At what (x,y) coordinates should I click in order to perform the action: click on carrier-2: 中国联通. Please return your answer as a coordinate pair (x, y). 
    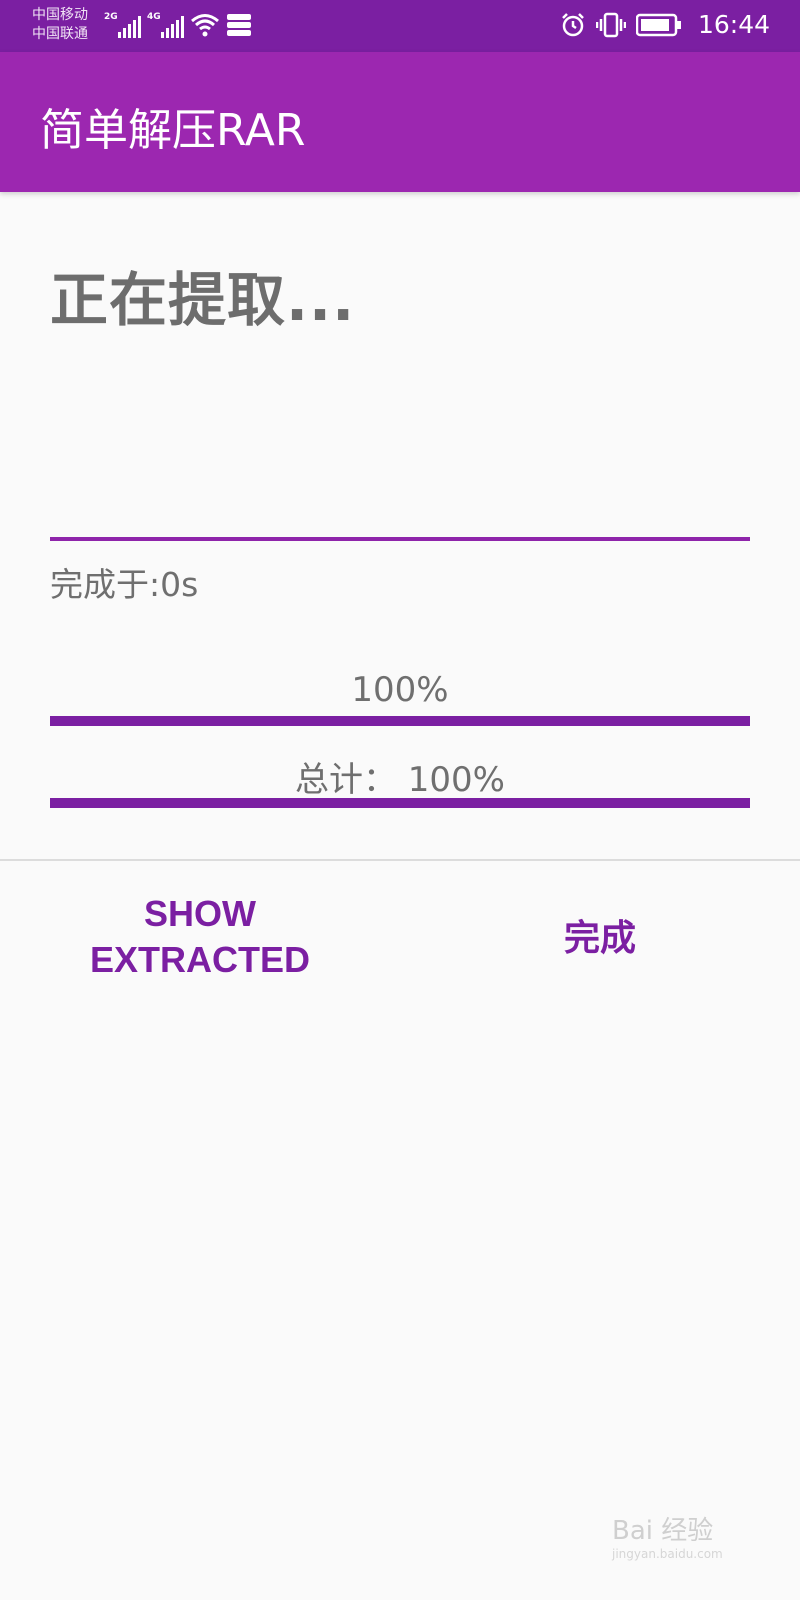
    Looking at the image, I should click on (60, 34).